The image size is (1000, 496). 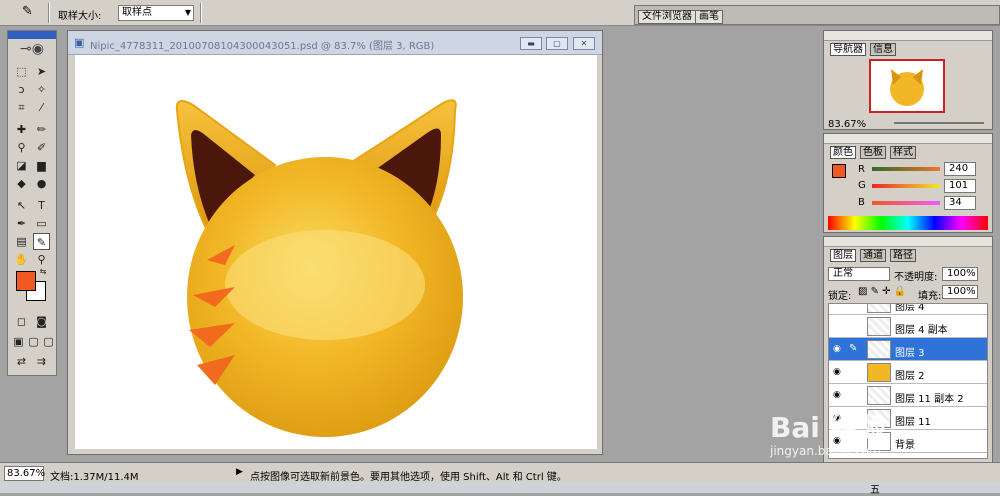 I want to click on path-select-icon: ↖, so click(x=21, y=205).